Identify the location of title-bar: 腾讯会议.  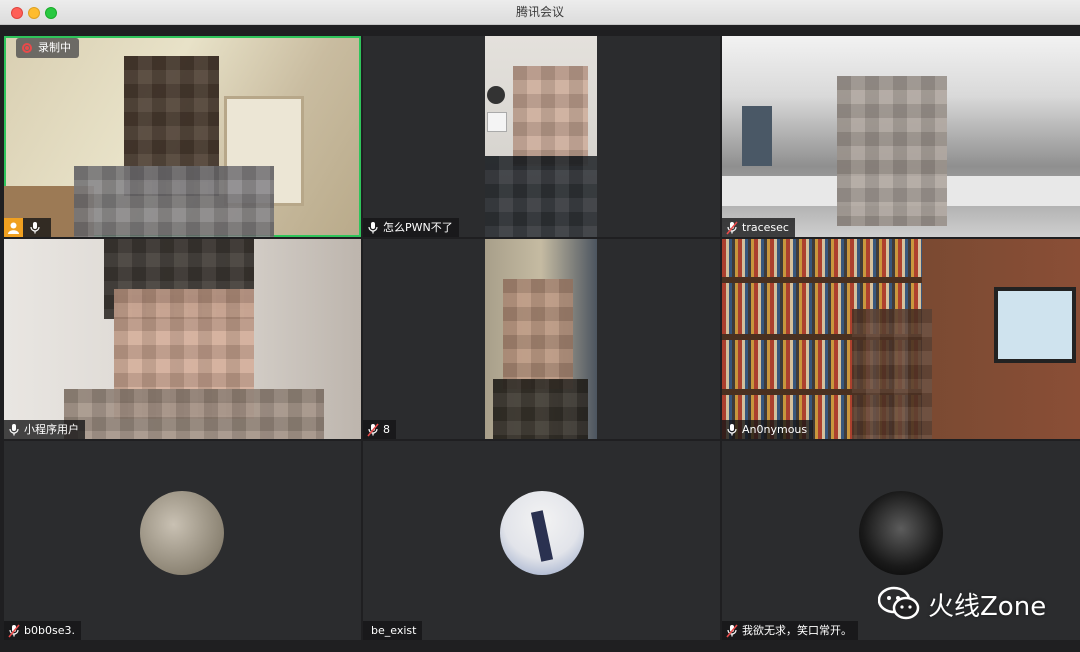
(540, 12).